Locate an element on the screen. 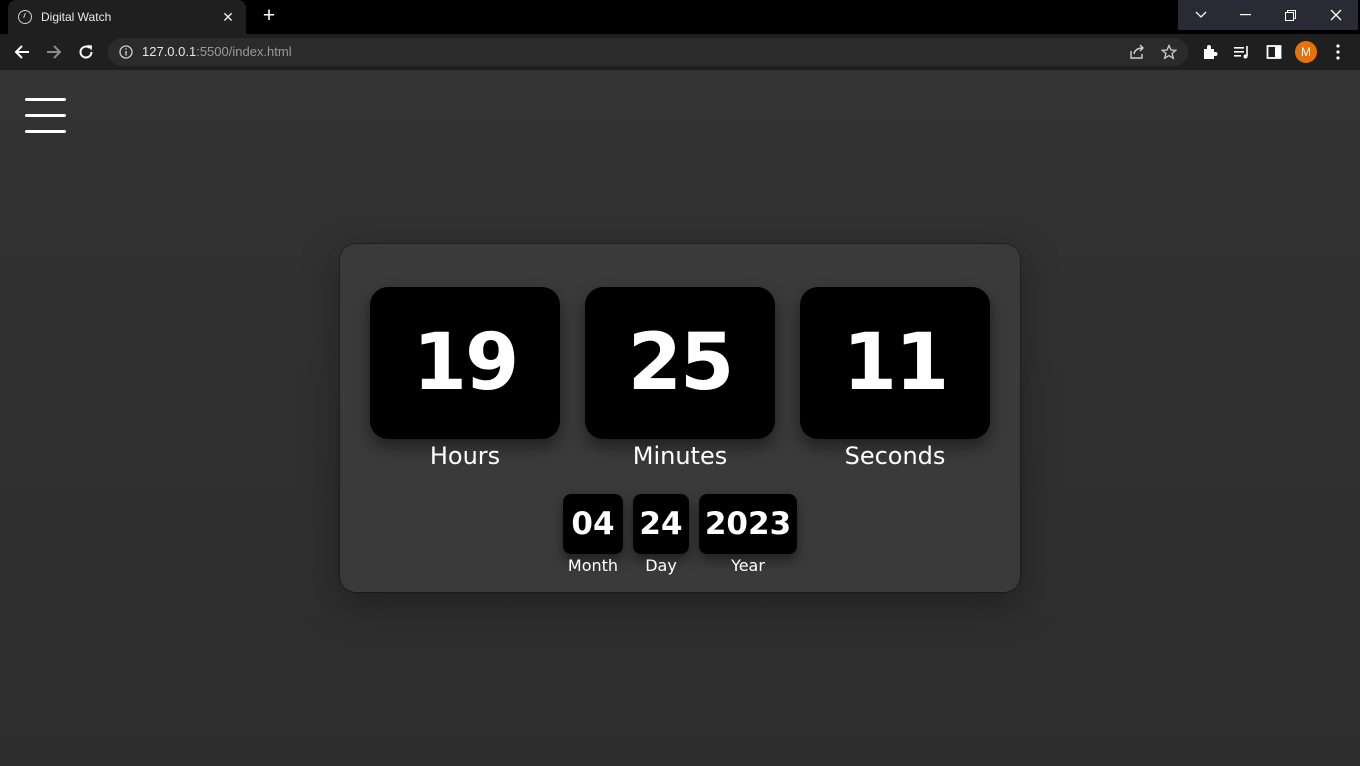  new-tab-button: + is located at coordinates (269, 16).